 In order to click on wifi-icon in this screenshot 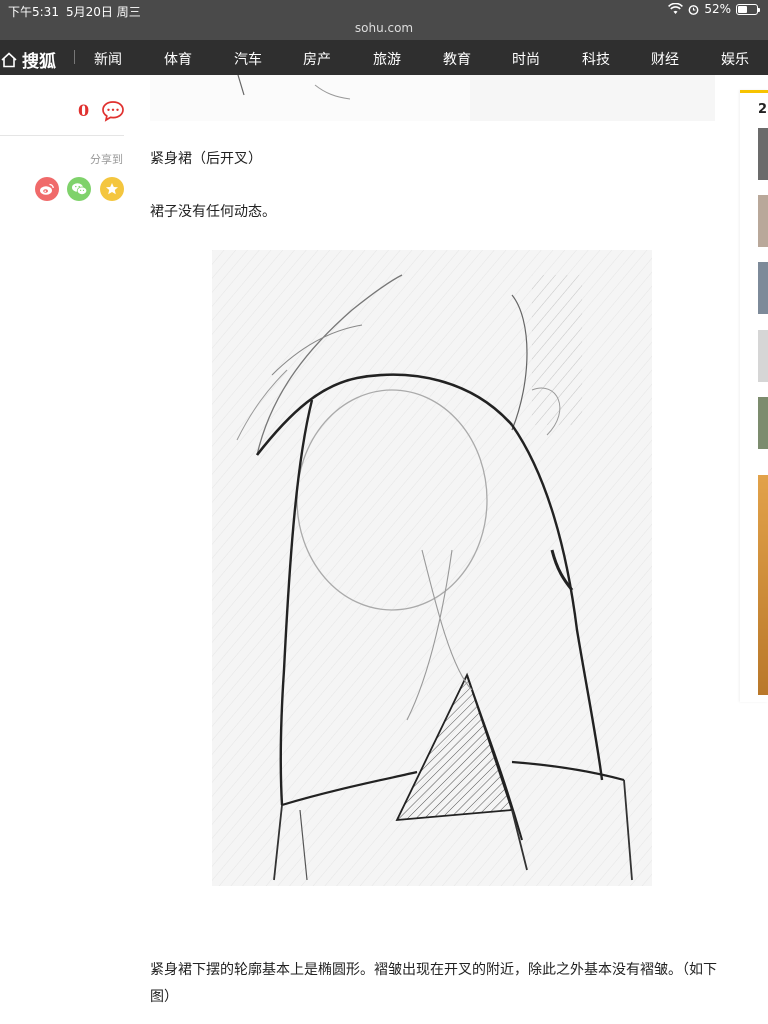, I will do `click(676, 8)`.